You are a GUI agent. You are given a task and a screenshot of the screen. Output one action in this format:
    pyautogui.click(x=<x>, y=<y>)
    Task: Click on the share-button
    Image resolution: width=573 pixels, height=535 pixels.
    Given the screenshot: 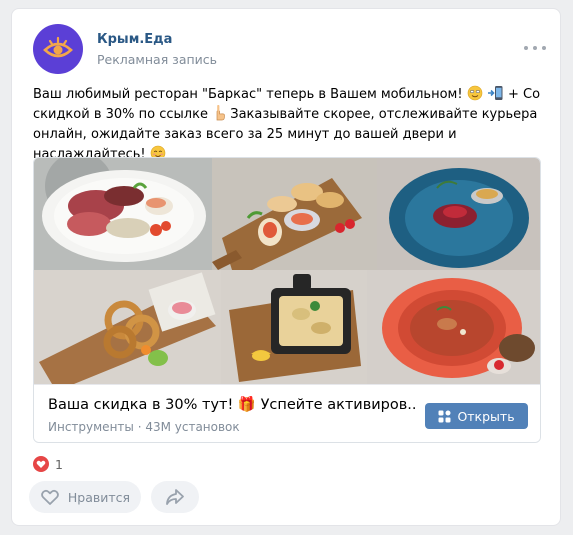 What is the action you would take?
    pyautogui.click(x=175, y=497)
    